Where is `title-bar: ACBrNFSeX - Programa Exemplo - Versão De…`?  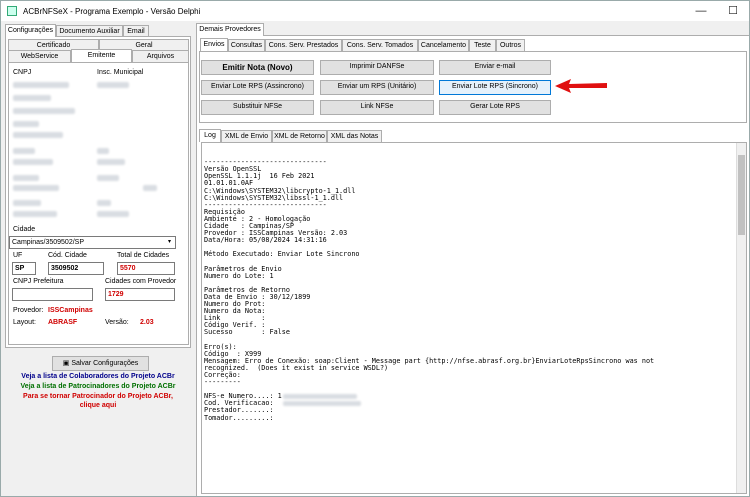
title-bar: ACBrNFSeX - Programa Exemplo - Versão De… is located at coordinates (375, 11).